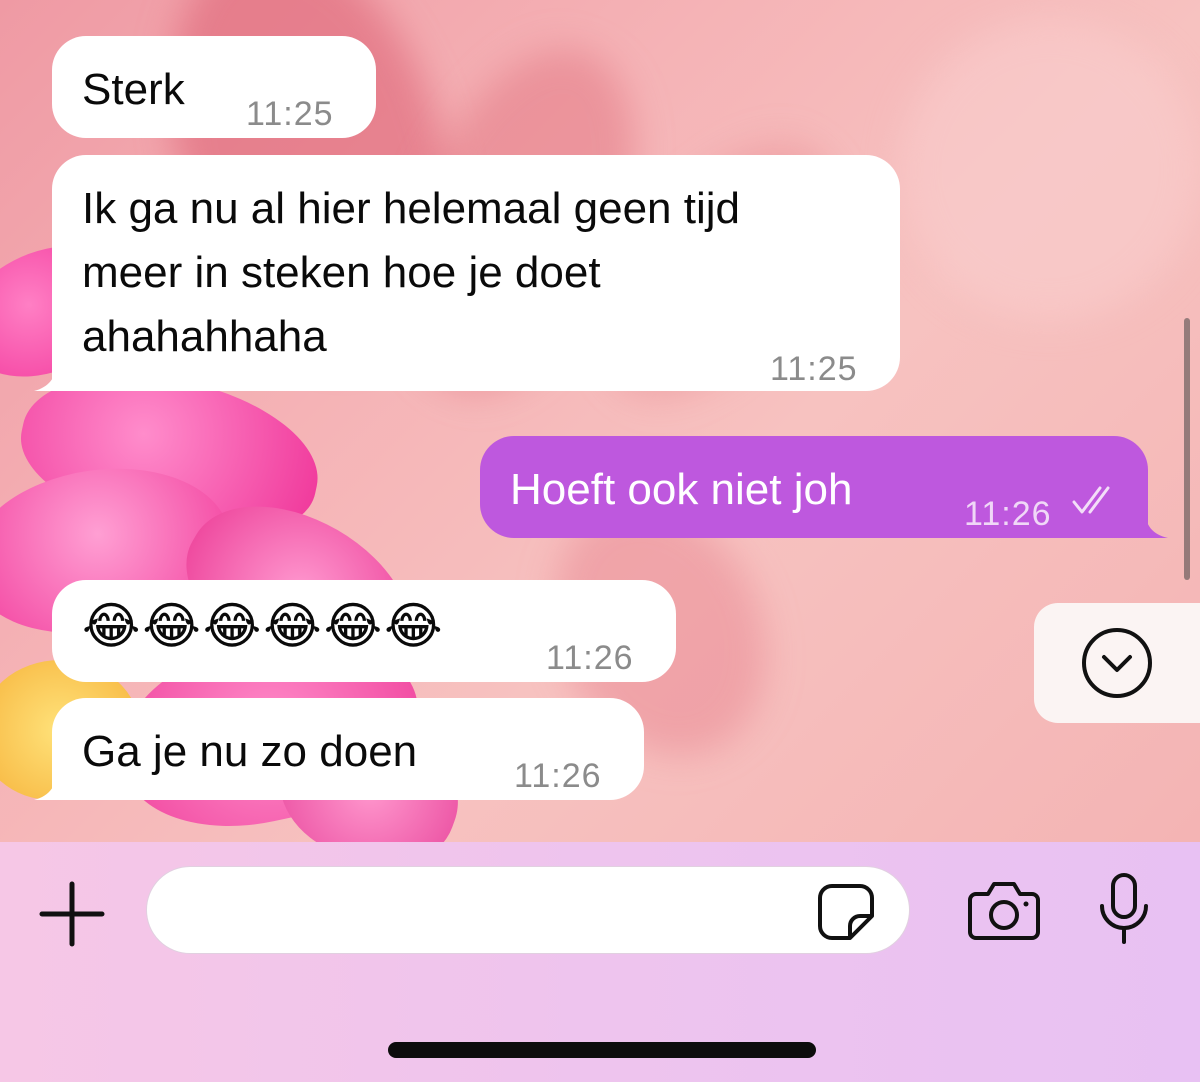  I want to click on message-text-line: Ik ga nu al hier helemaal geen tijd, so click(411, 208).